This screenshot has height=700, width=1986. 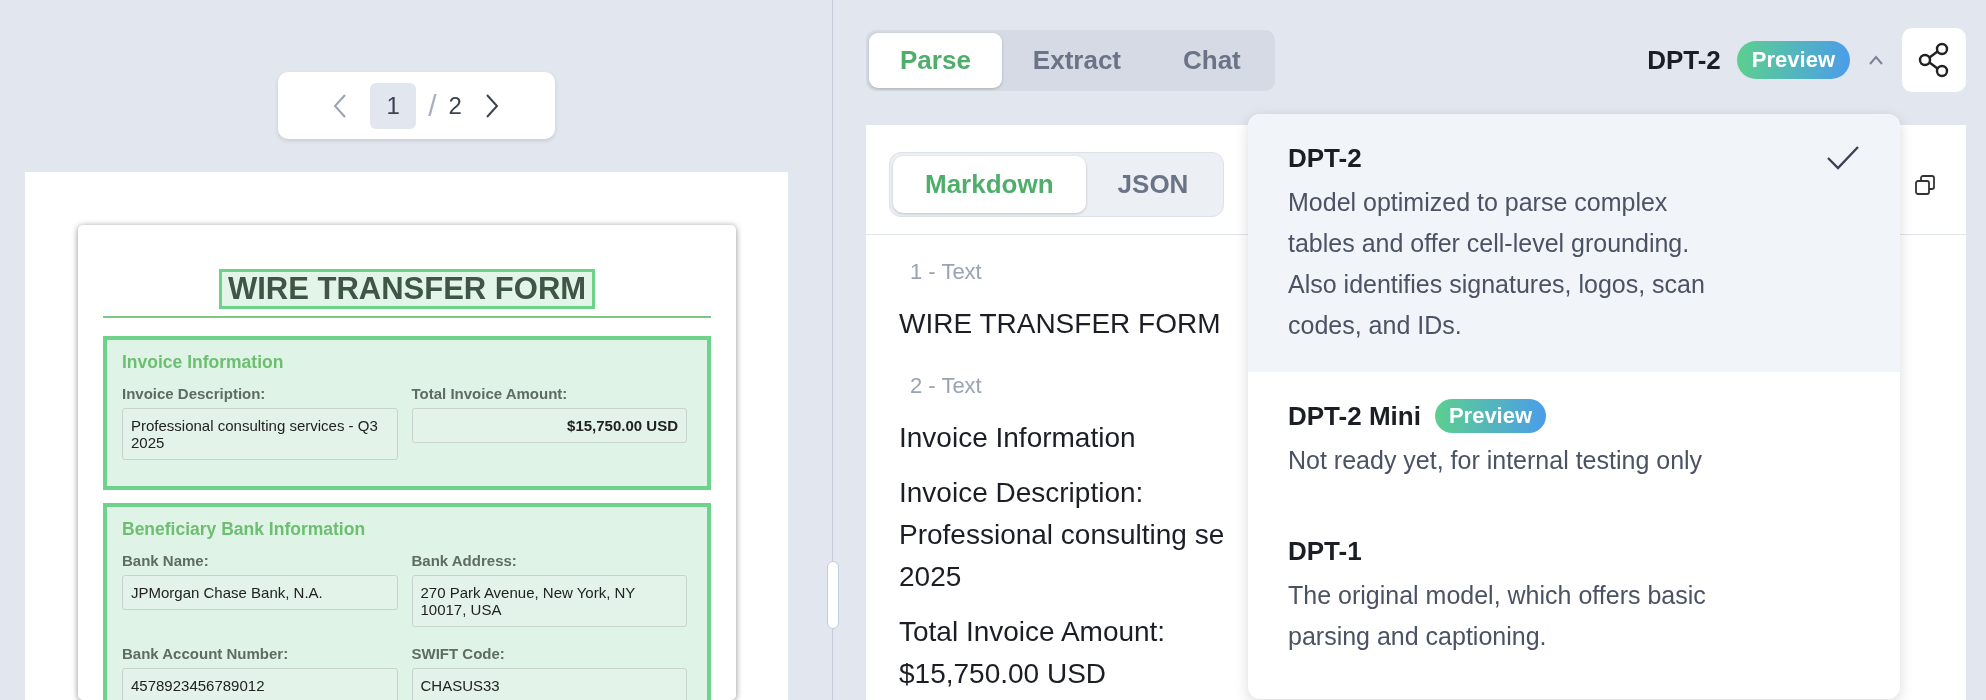 I want to click on parsed-text: WIRE TRANSFER FORM, so click(x=1060, y=324).